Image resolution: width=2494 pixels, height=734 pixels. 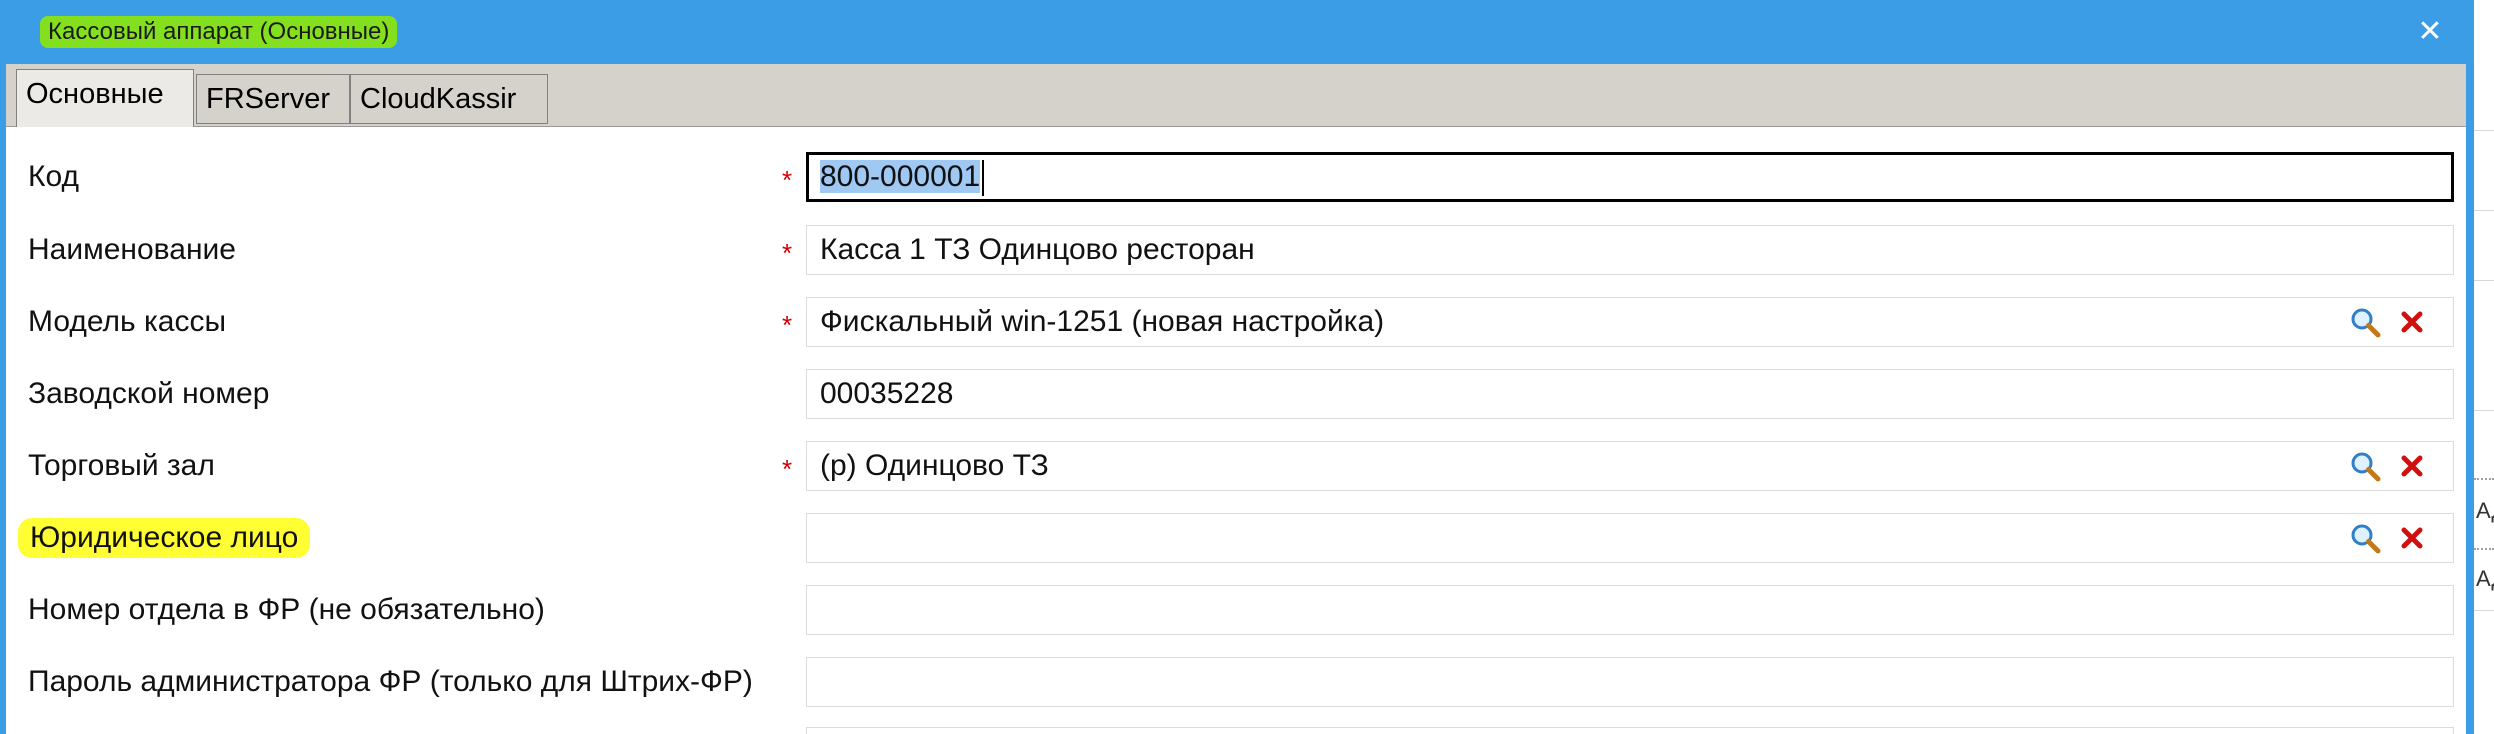 What do you see at coordinates (121, 465) in the screenshot?
I see `field-label-hall: Торговый зал` at bounding box center [121, 465].